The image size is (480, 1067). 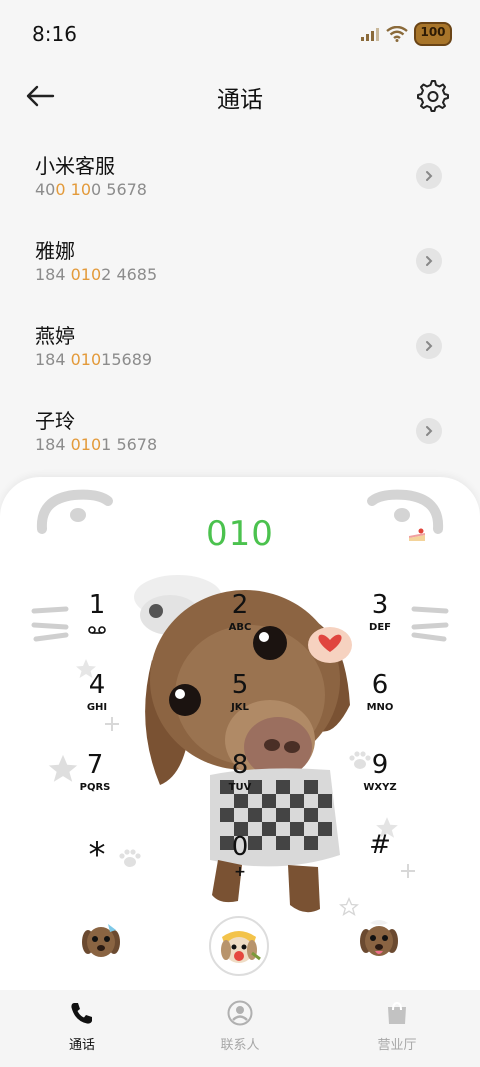 I want to click on bottom-nav: 通话 联系人 营业厅, so click(x=240, y=1028).